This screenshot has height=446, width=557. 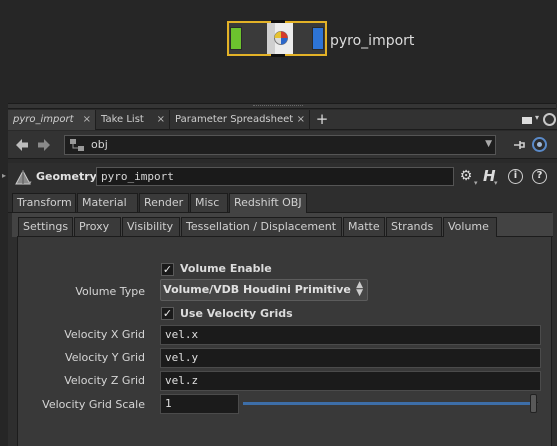 What do you see at coordinates (281, 38) in the screenshot?
I see `geometry-node-icon` at bounding box center [281, 38].